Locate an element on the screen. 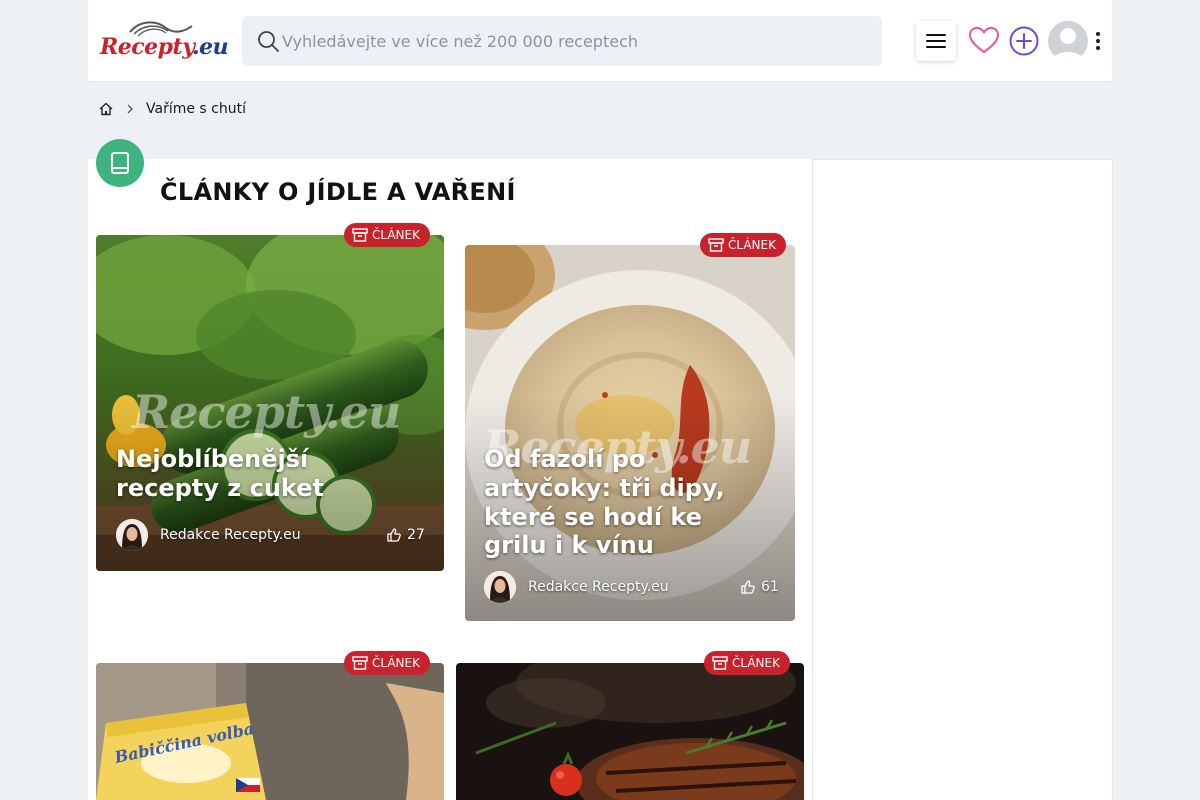 The width and height of the screenshot is (1200, 800). article-card is located at coordinates (630, 731).